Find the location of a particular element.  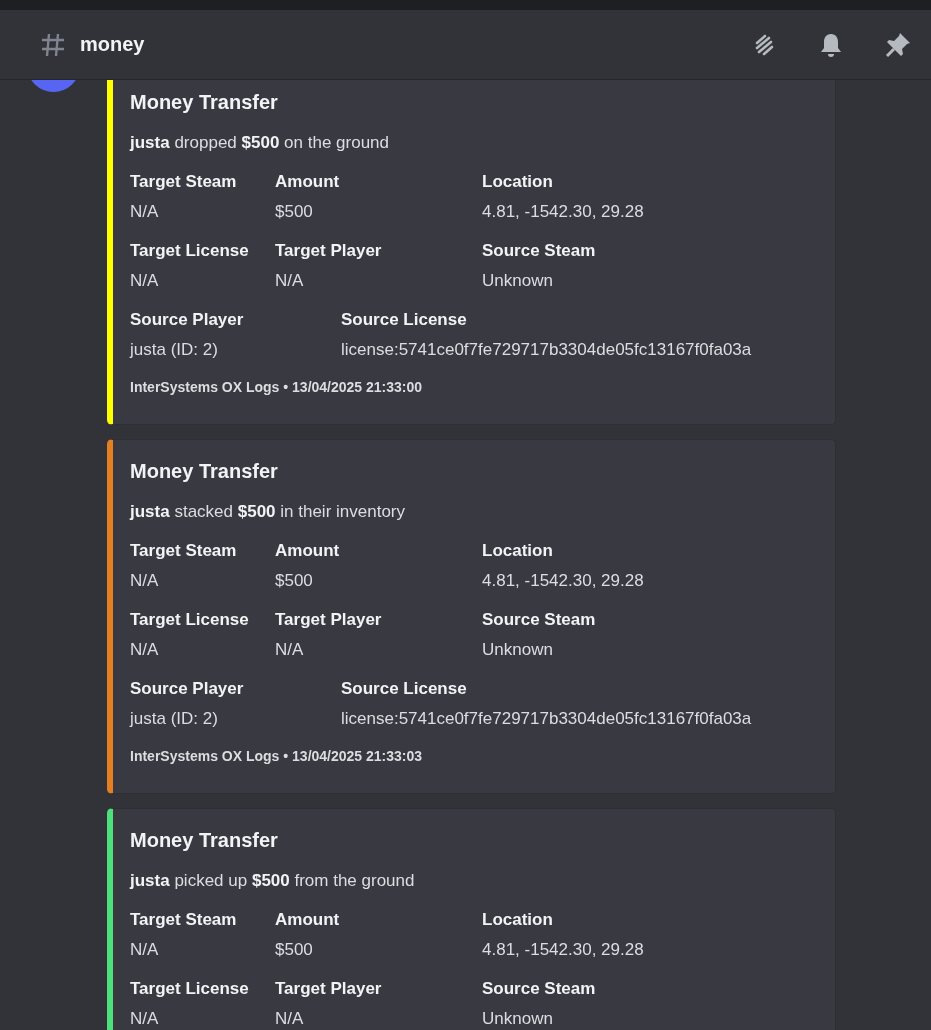

hash-icon is located at coordinates (53, 44).